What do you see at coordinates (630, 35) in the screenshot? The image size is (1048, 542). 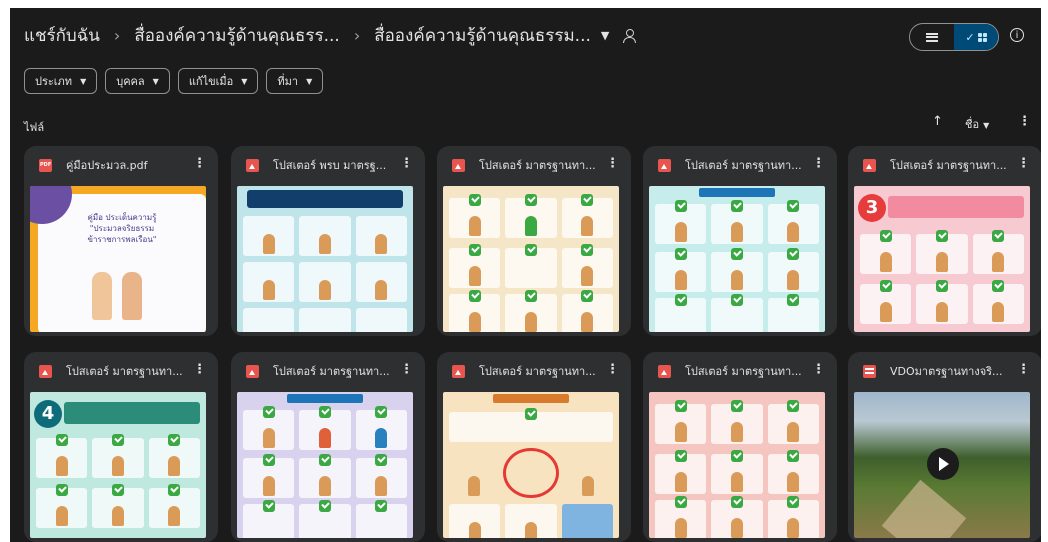 I see `shared-people-icon` at bounding box center [630, 35].